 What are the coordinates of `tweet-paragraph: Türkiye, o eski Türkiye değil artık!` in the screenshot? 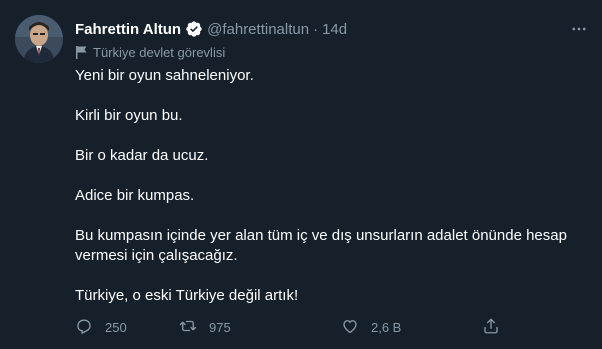 It's located at (187, 295).